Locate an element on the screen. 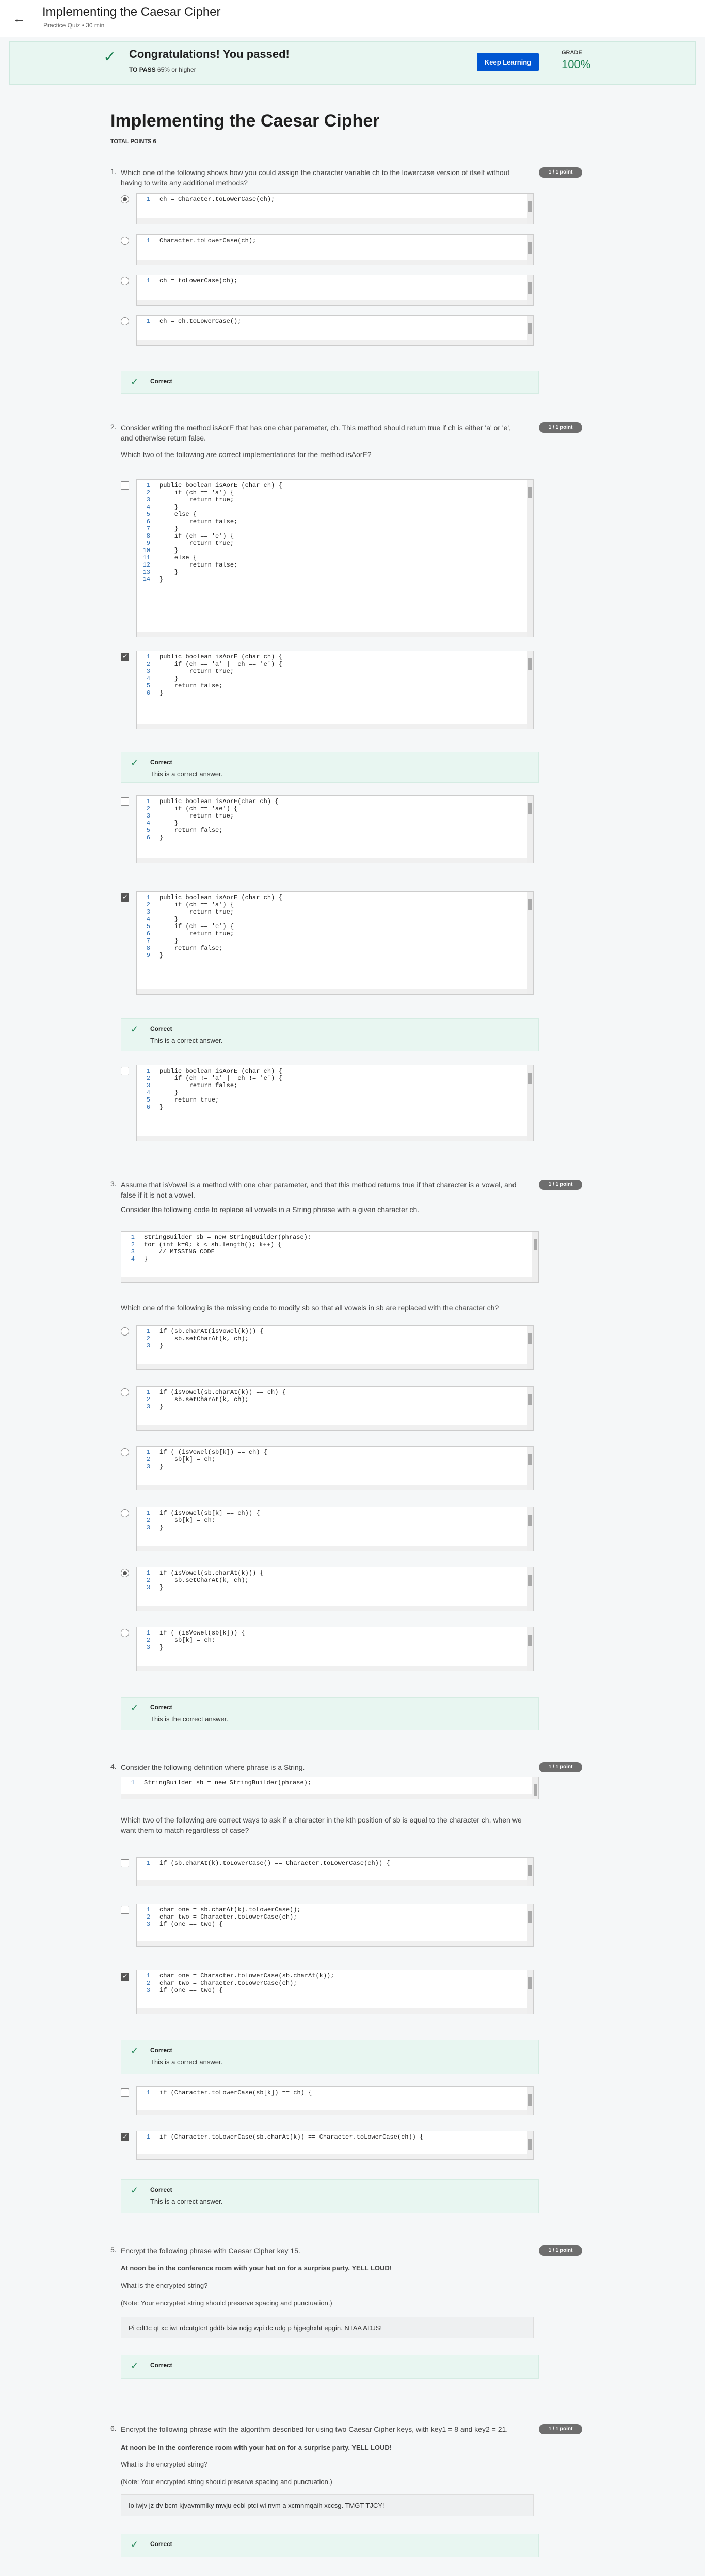  code-line: 2 if (ch == 'a') { is located at coordinates (335, 492).